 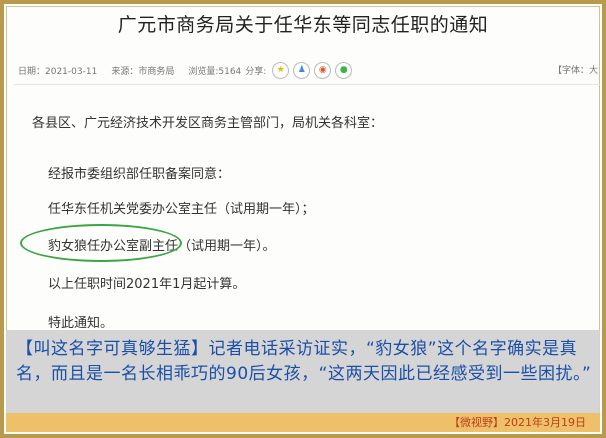 What do you see at coordinates (312, 70) in the screenshot?
I see `share-icons: ★ ♟ ◉ ●` at bounding box center [312, 70].